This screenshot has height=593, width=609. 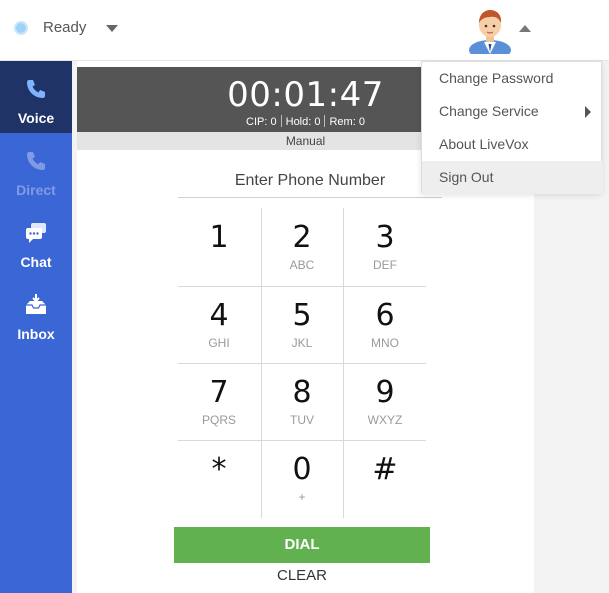 I want to click on menu-item-about: About LiveVox, so click(x=512, y=144).